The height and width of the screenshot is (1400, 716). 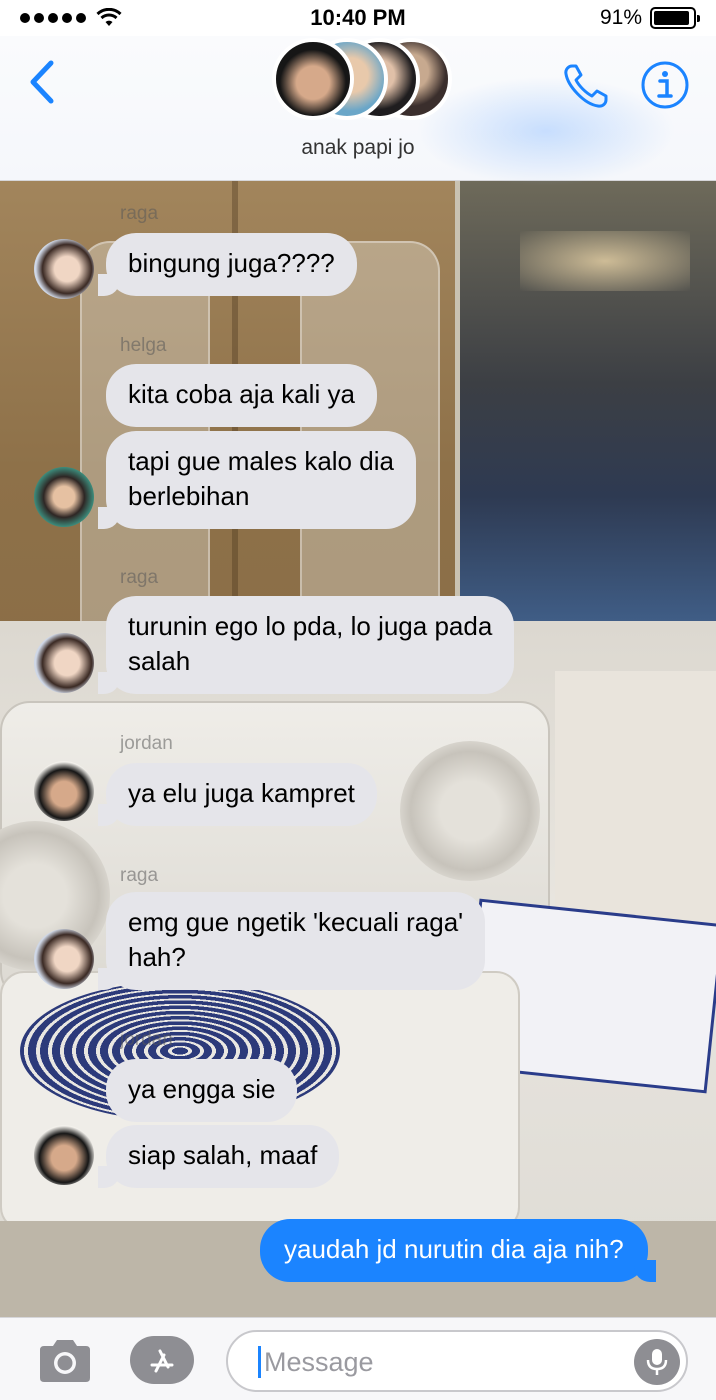 I want to click on battery-icon, so click(x=675, y=18).